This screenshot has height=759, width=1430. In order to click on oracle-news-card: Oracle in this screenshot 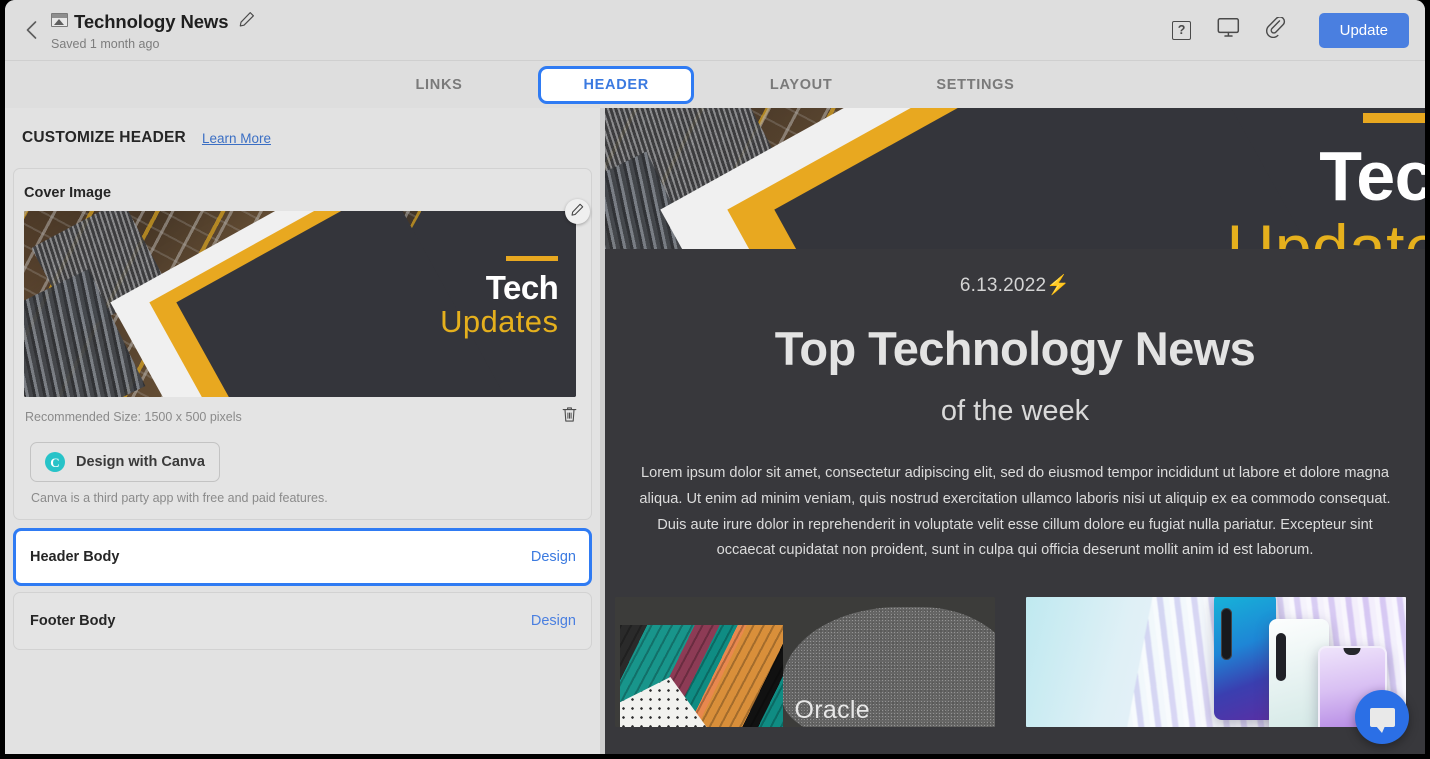, I will do `click(804, 662)`.